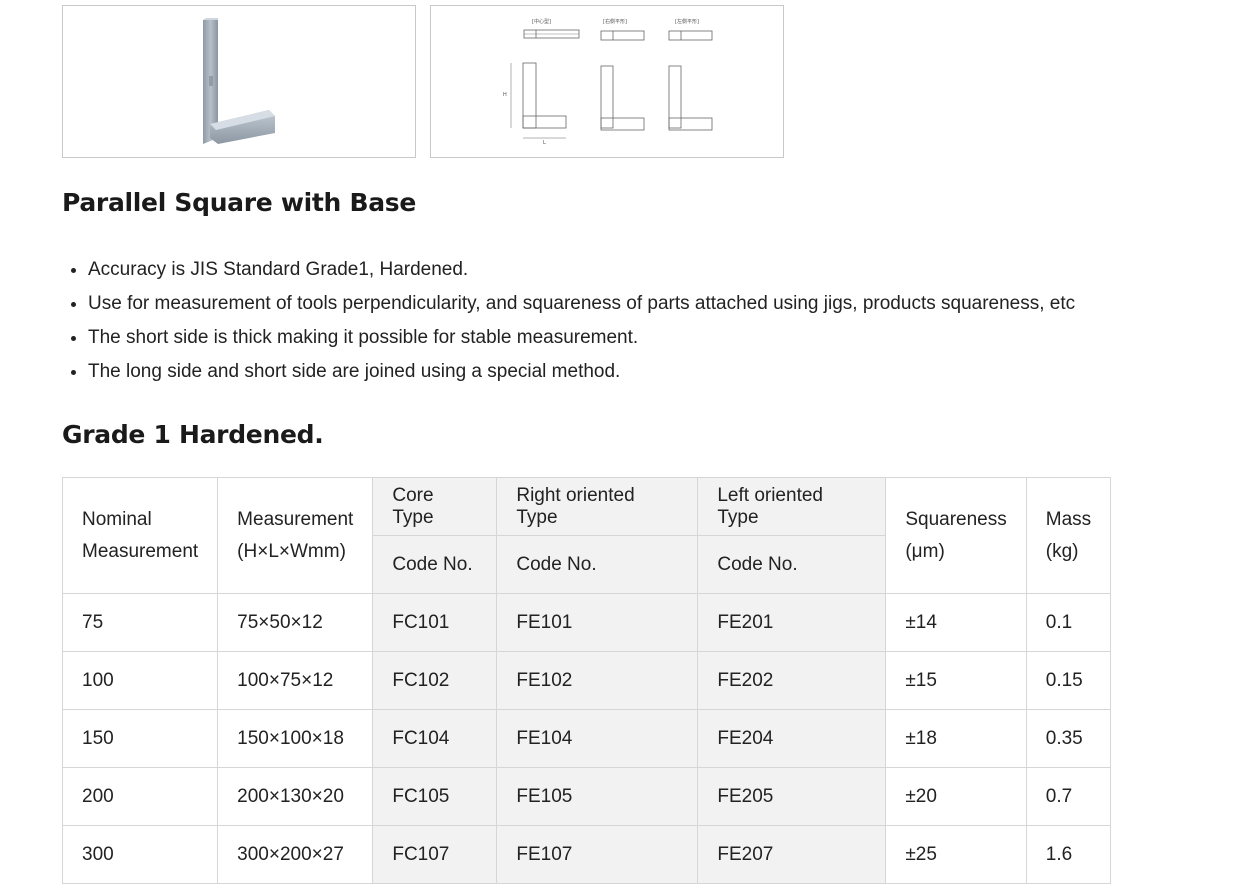  What do you see at coordinates (792, 506) in the screenshot?
I see `header-left-type: Left oriented Type` at bounding box center [792, 506].